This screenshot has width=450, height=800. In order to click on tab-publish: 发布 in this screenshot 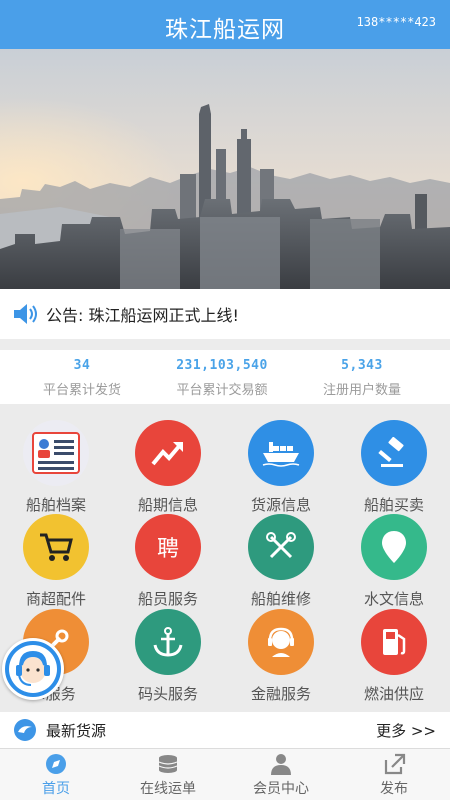, I will do `click(394, 774)`.